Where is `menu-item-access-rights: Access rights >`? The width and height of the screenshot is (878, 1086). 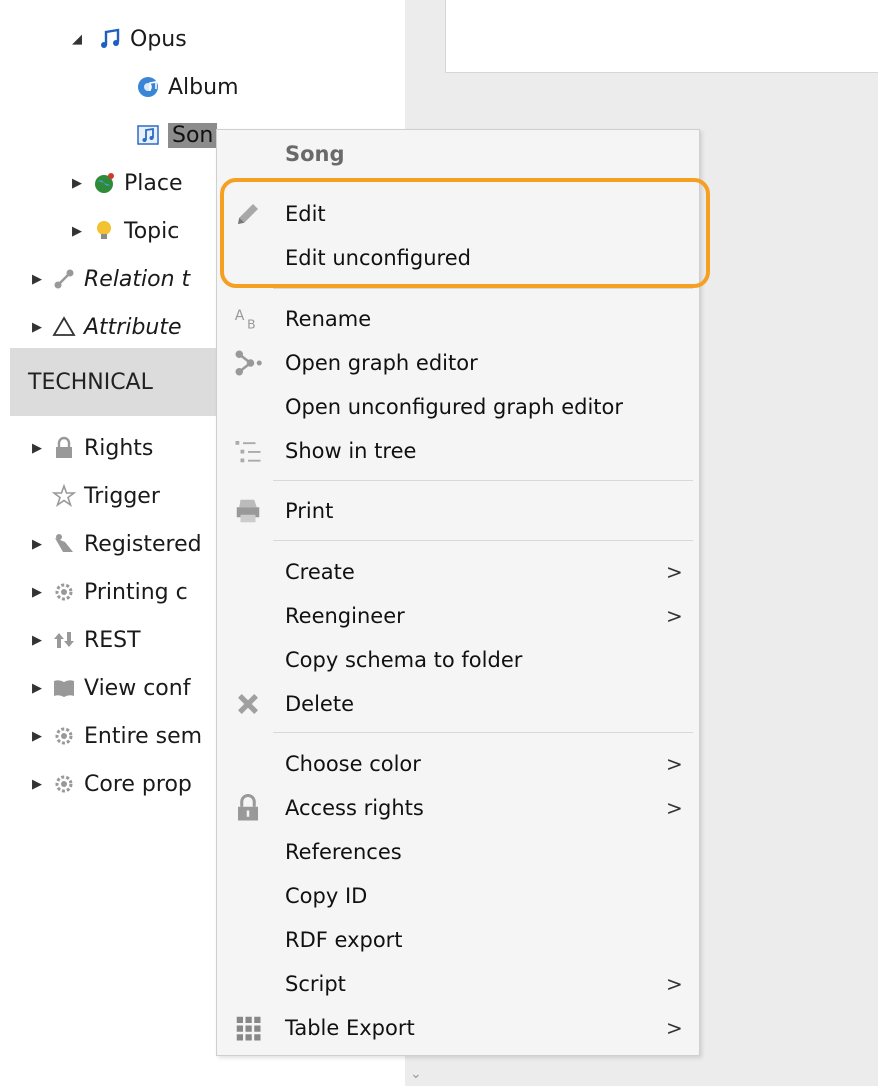 menu-item-access-rights: Access rights > is located at coordinates (458, 808).